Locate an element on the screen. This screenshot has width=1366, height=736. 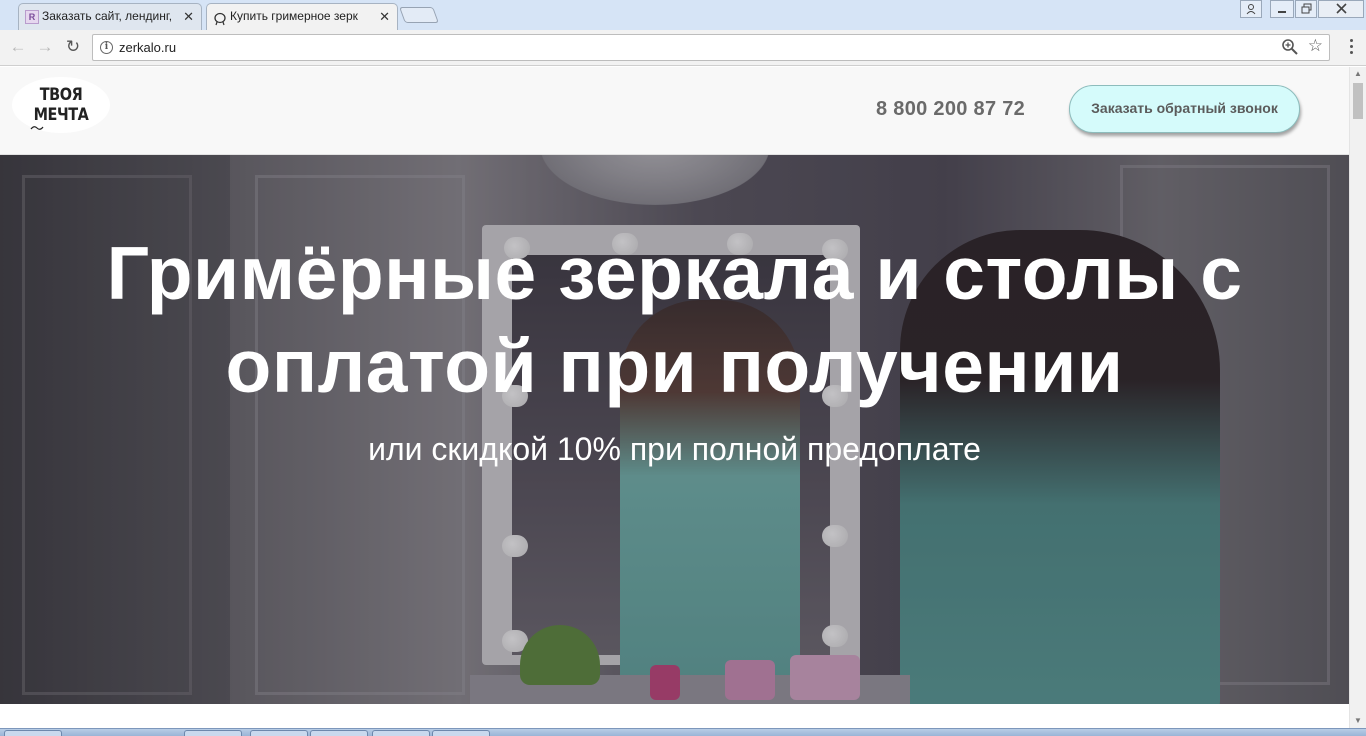
address-bar: i zerkalo.ru ☆ is located at coordinates (711, 47).